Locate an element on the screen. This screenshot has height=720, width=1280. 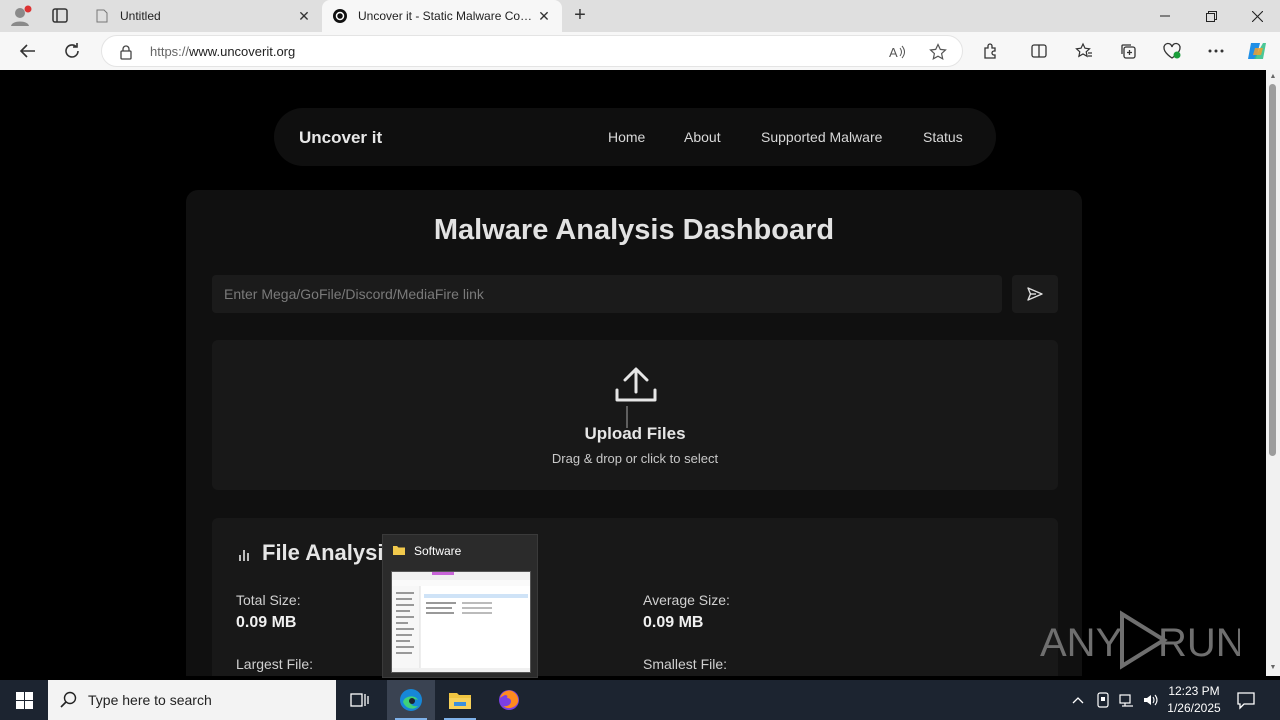
taskbar-search: Type here to search is located at coordinates (192, 700).